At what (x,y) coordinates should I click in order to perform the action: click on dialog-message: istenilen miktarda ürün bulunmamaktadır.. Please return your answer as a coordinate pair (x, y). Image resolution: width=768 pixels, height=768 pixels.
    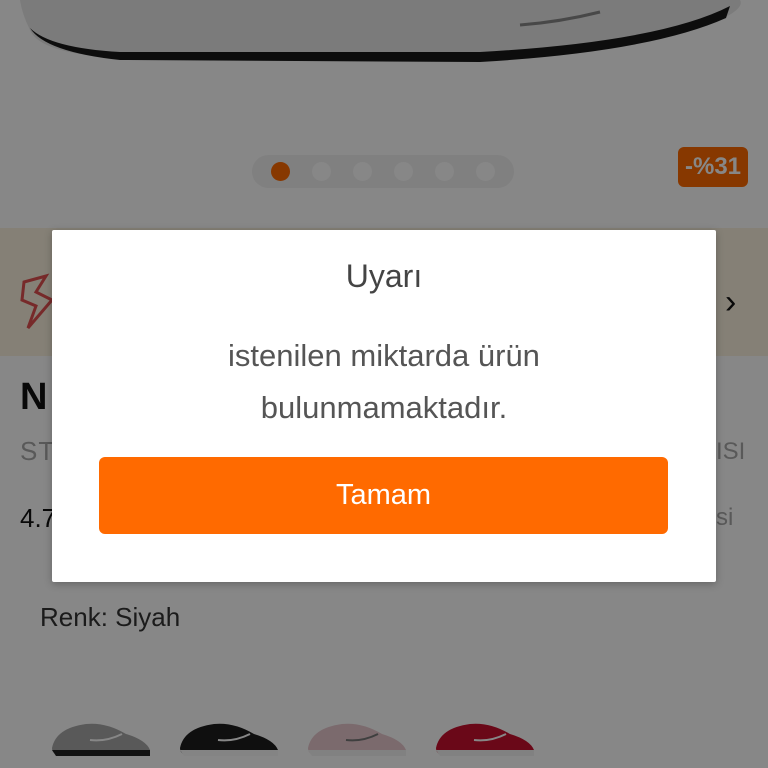
    Looking at the image, I should click on (384, 382).